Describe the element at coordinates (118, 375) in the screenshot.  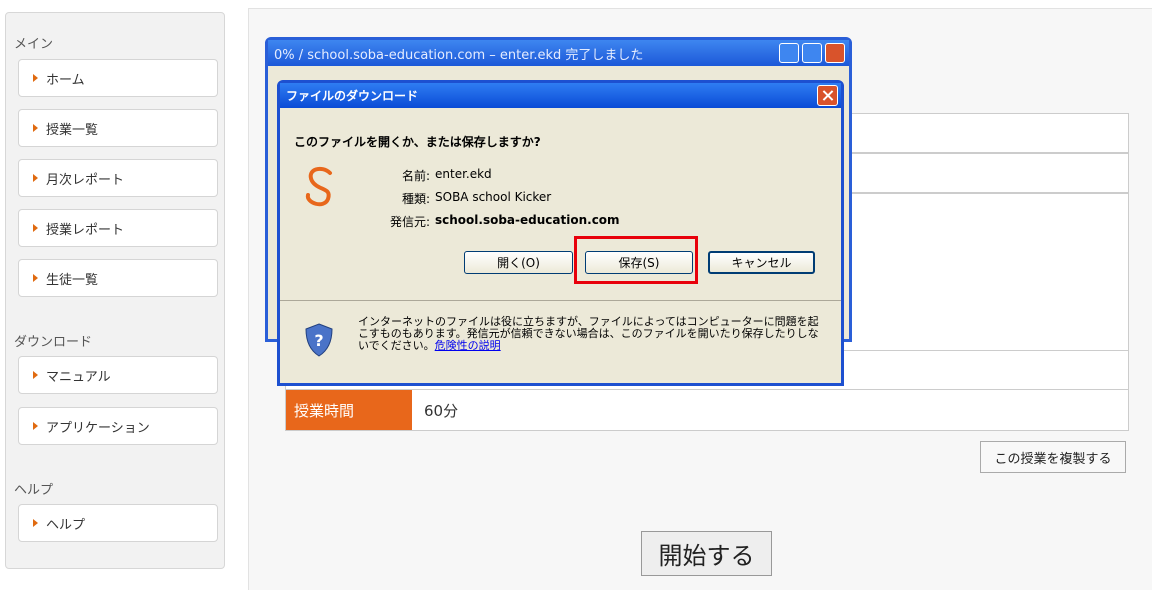
I see `sidebar-item-manual: マニュアル` at that location.